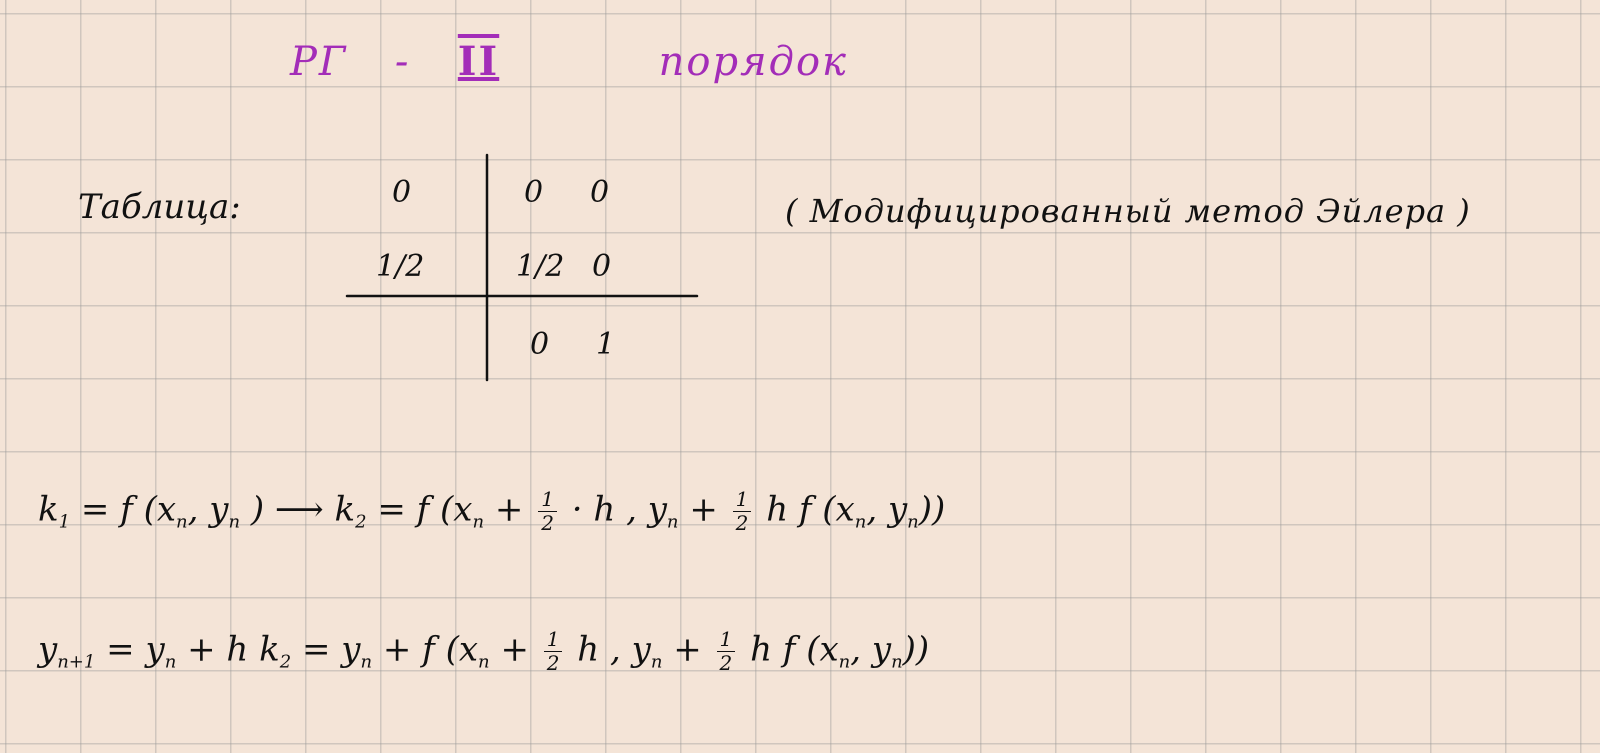 This screenshot has width=1600, height=753. I want to click on method-note: ( Модифицированный метод Эйлера ), so click(1128, 211).